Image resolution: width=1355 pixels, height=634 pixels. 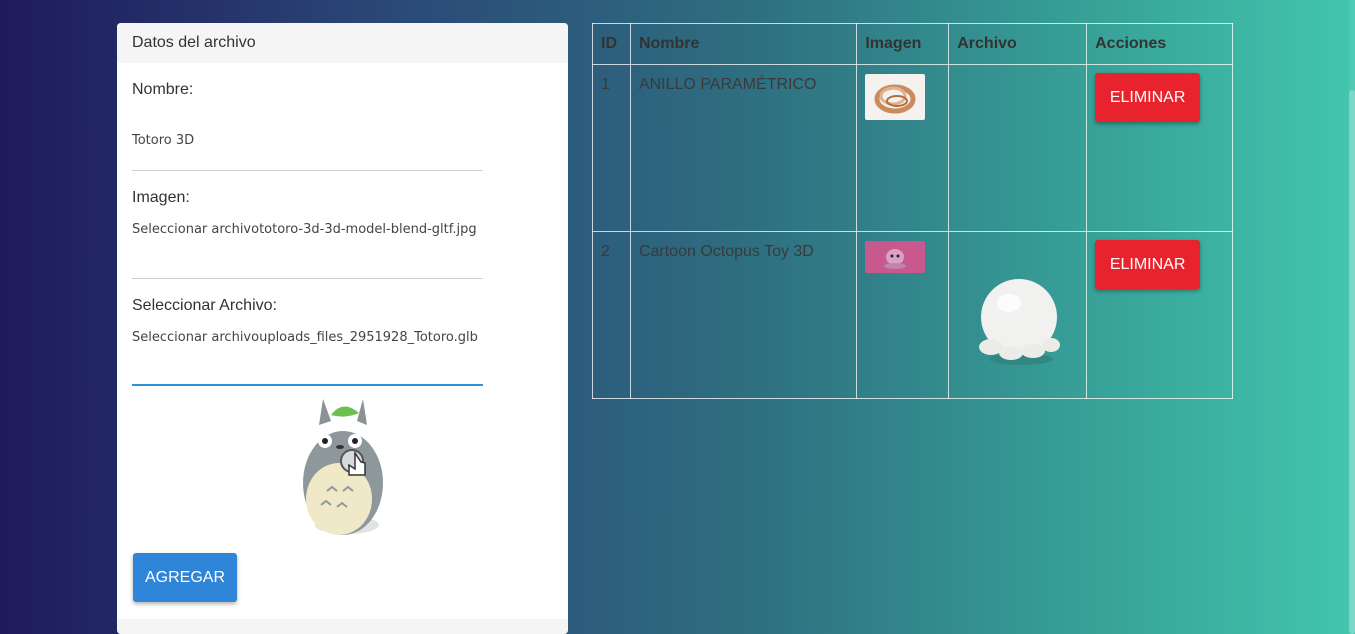 What do you see at coordinates (1352, 362) in the screenshot?
I see `scrollbar-thumb` at bounding box center [1352, 362].